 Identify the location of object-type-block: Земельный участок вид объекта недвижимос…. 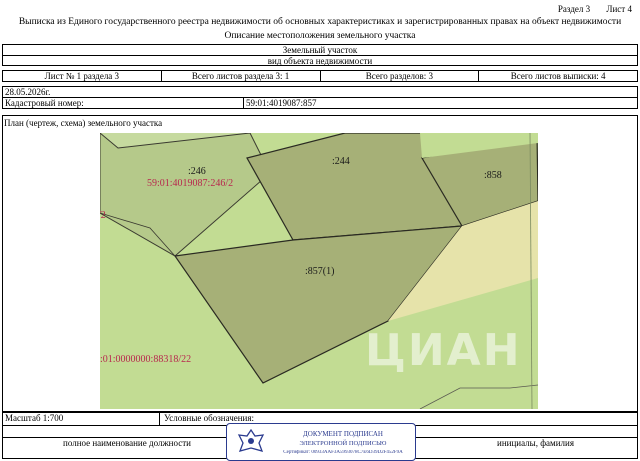
(320, 55).